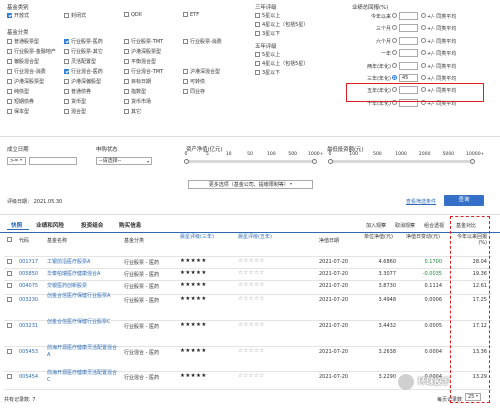 The height and width of the screenshot is (409, 500). I want to click on category-option: 行业混合-消费, so click(26, 71).